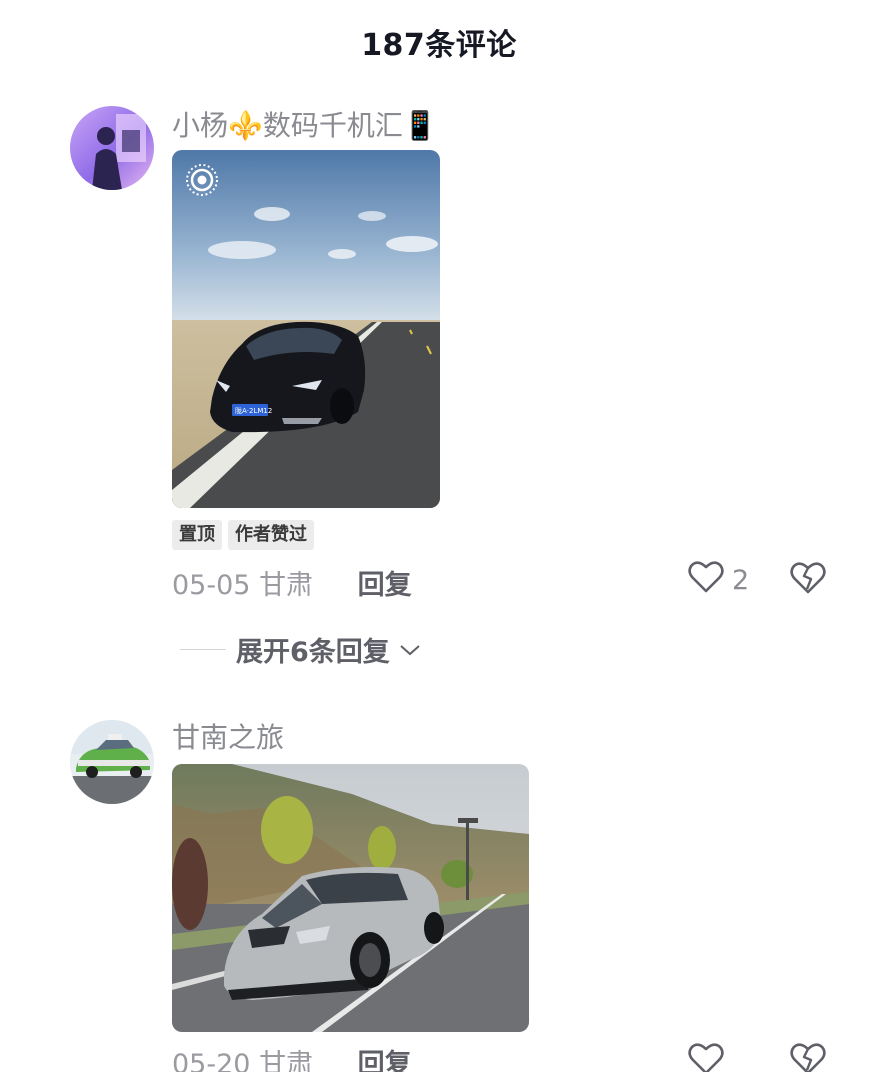  I want to click on comment-date: 05-20, so click(211, 1060).